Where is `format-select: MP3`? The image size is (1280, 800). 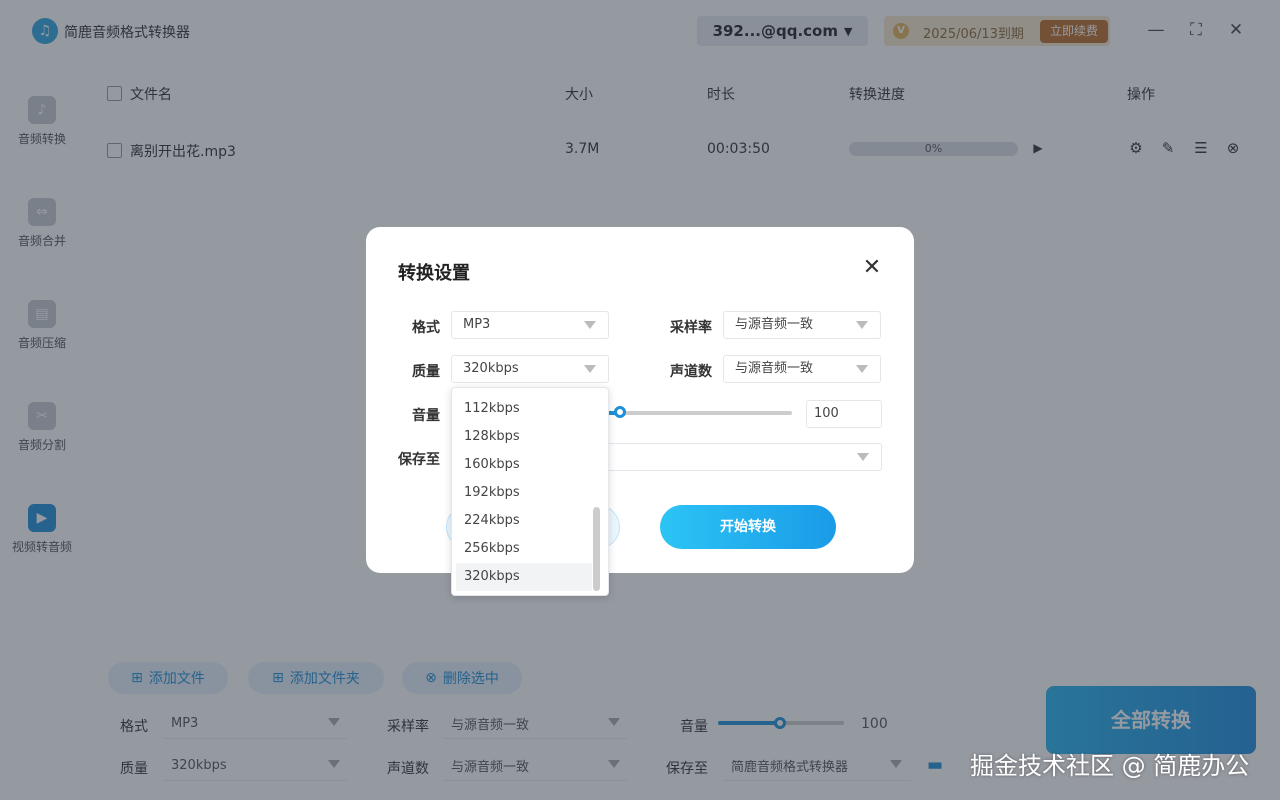 format-select: MP3 is located at coordinates (530, 325).